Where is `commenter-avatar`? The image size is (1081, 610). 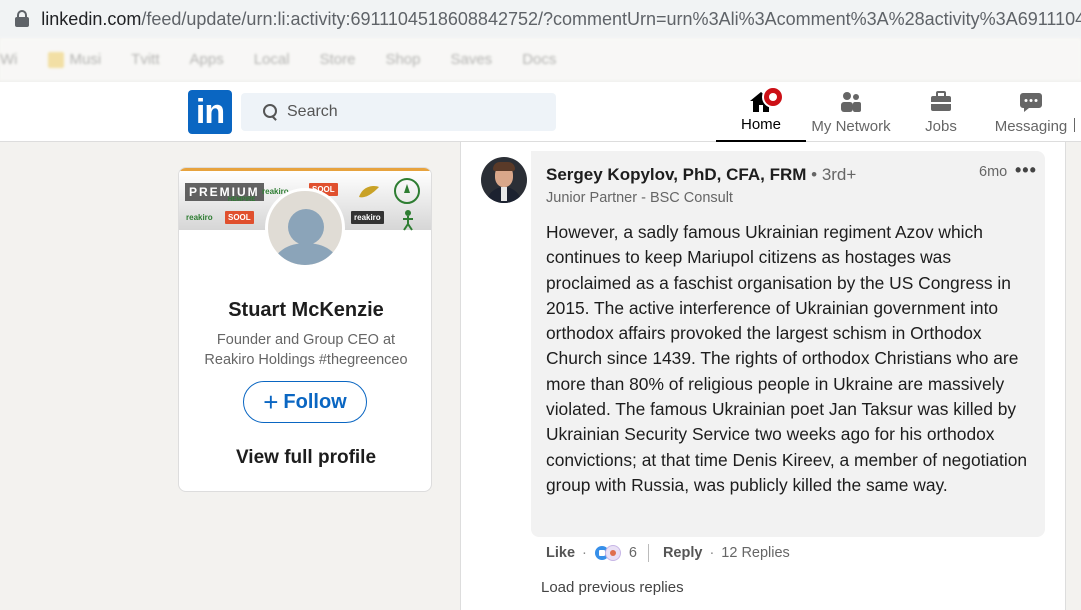
commenter-avatar is located at coordinates (504, 180).